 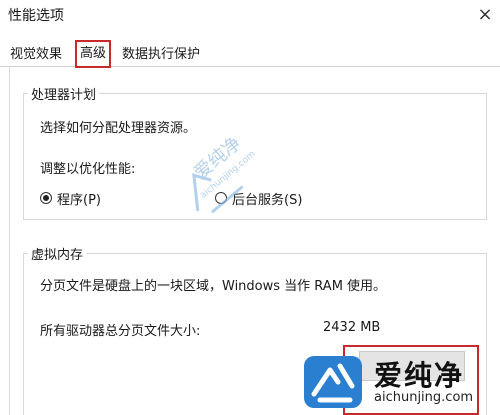 What do you see at coordinates (88, 169) in the screenshot?
I see `adjust-for-label: 调整以优化性能:` at bounding box center [88, 169].